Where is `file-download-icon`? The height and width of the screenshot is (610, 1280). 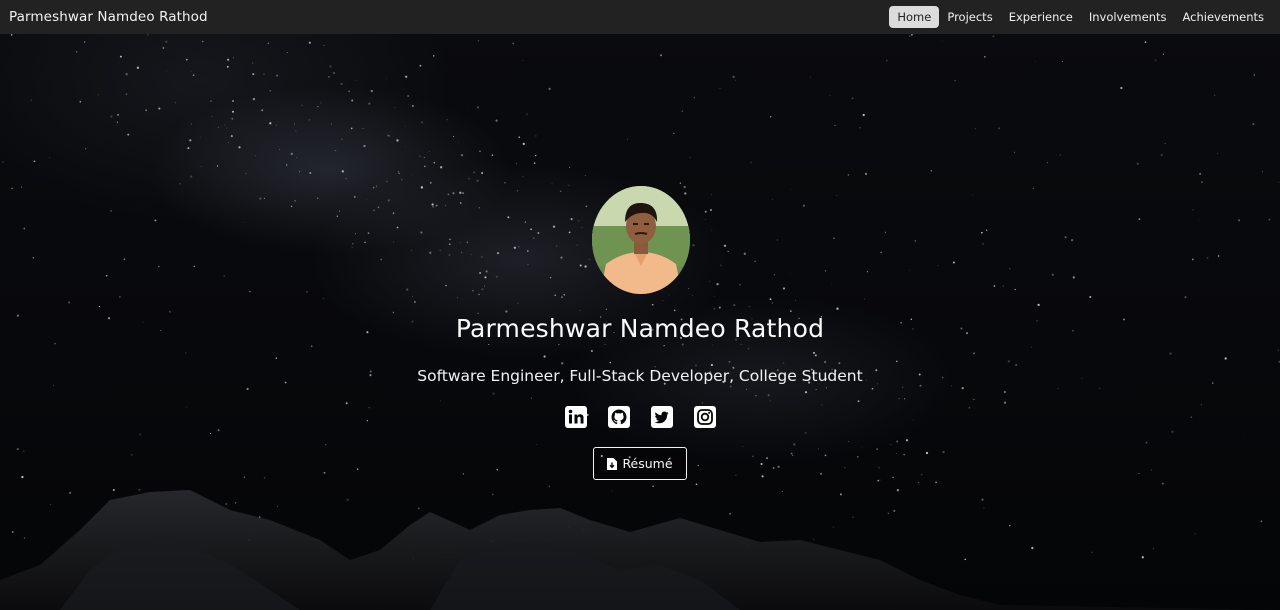
file-download-icon is located at coordinates (612, 463).